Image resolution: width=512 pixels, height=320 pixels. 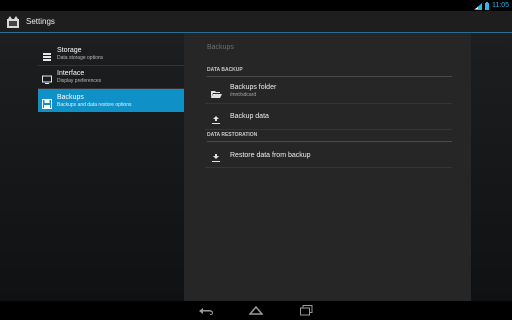 What do you see at coordinates (253, 87) in the screenshot?
I see `pref-title: Backups folder` at bounding box center [253, 87].